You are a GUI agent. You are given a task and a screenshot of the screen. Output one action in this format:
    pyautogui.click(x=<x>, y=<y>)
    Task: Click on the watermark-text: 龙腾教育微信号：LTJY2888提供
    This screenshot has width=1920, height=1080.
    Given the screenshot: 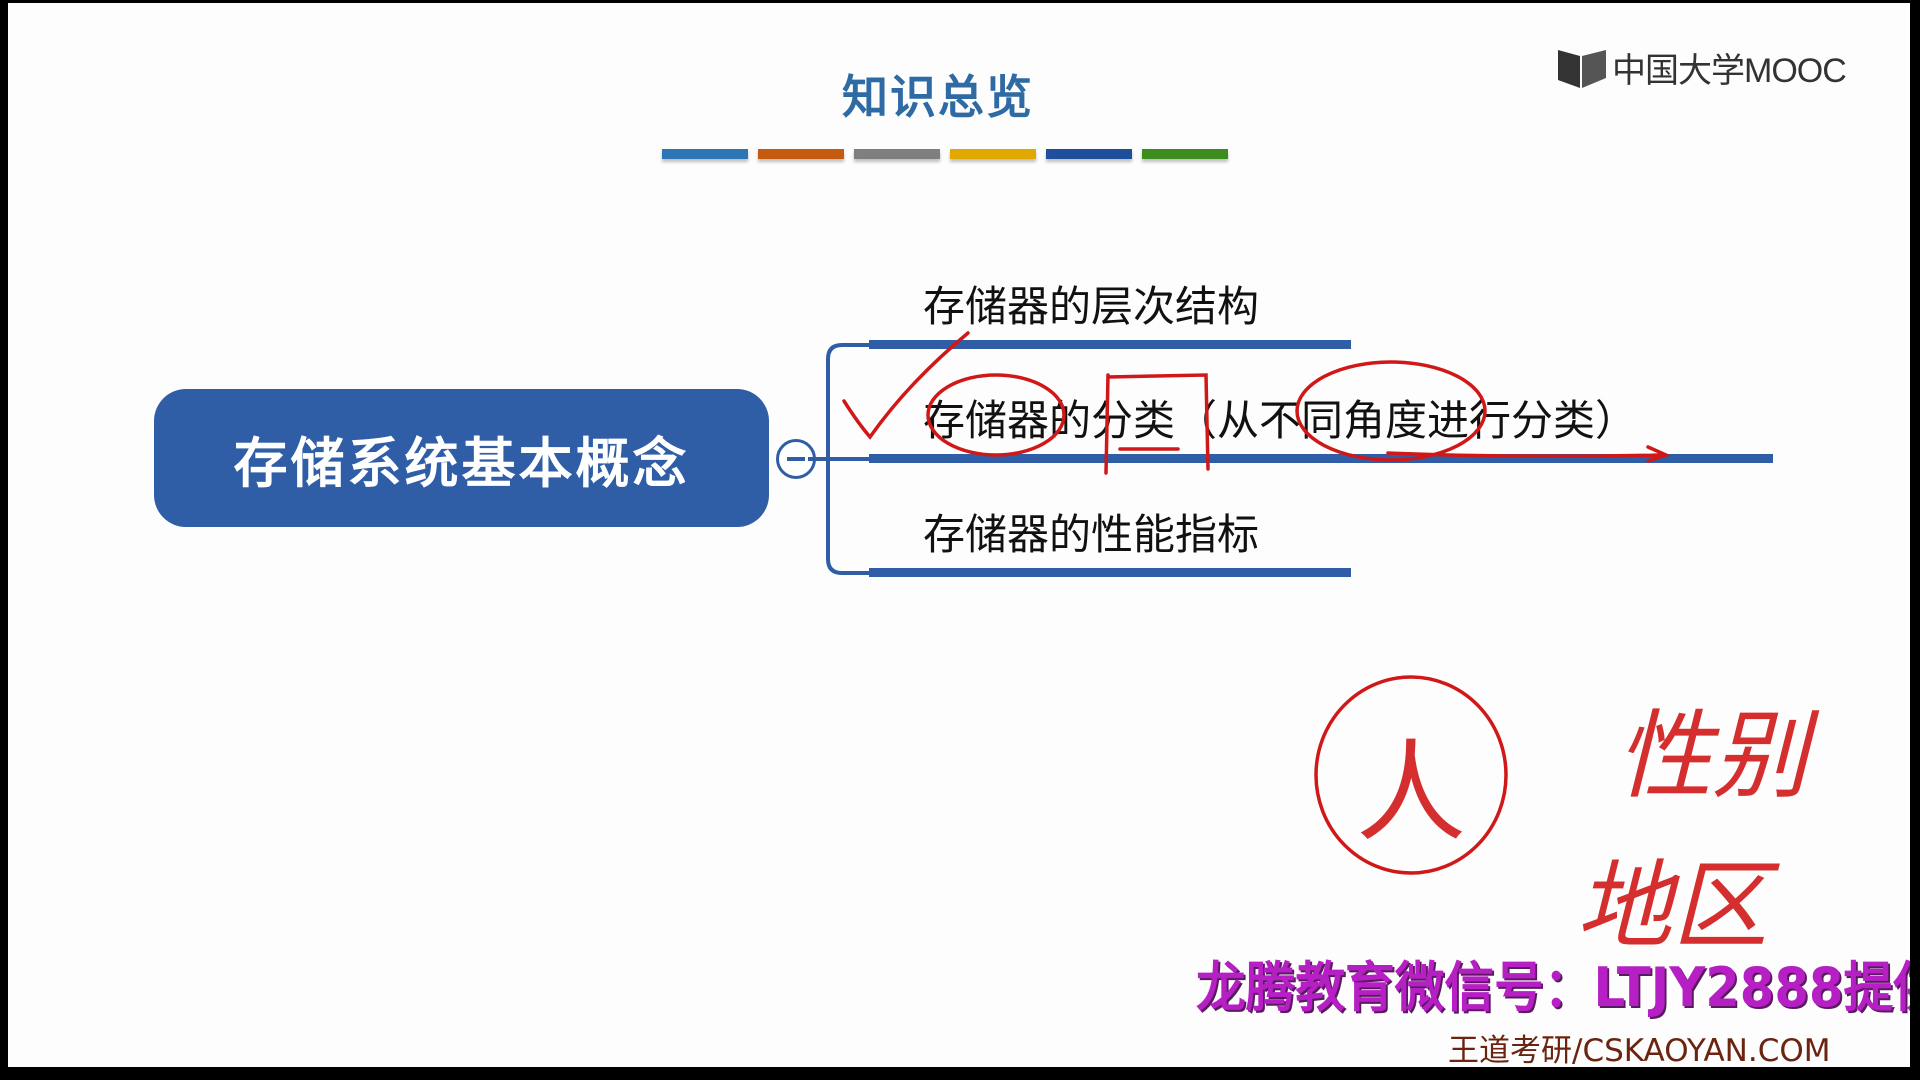 What is the action you would take?
    pyautogui.click(x=1553, y=987)
    